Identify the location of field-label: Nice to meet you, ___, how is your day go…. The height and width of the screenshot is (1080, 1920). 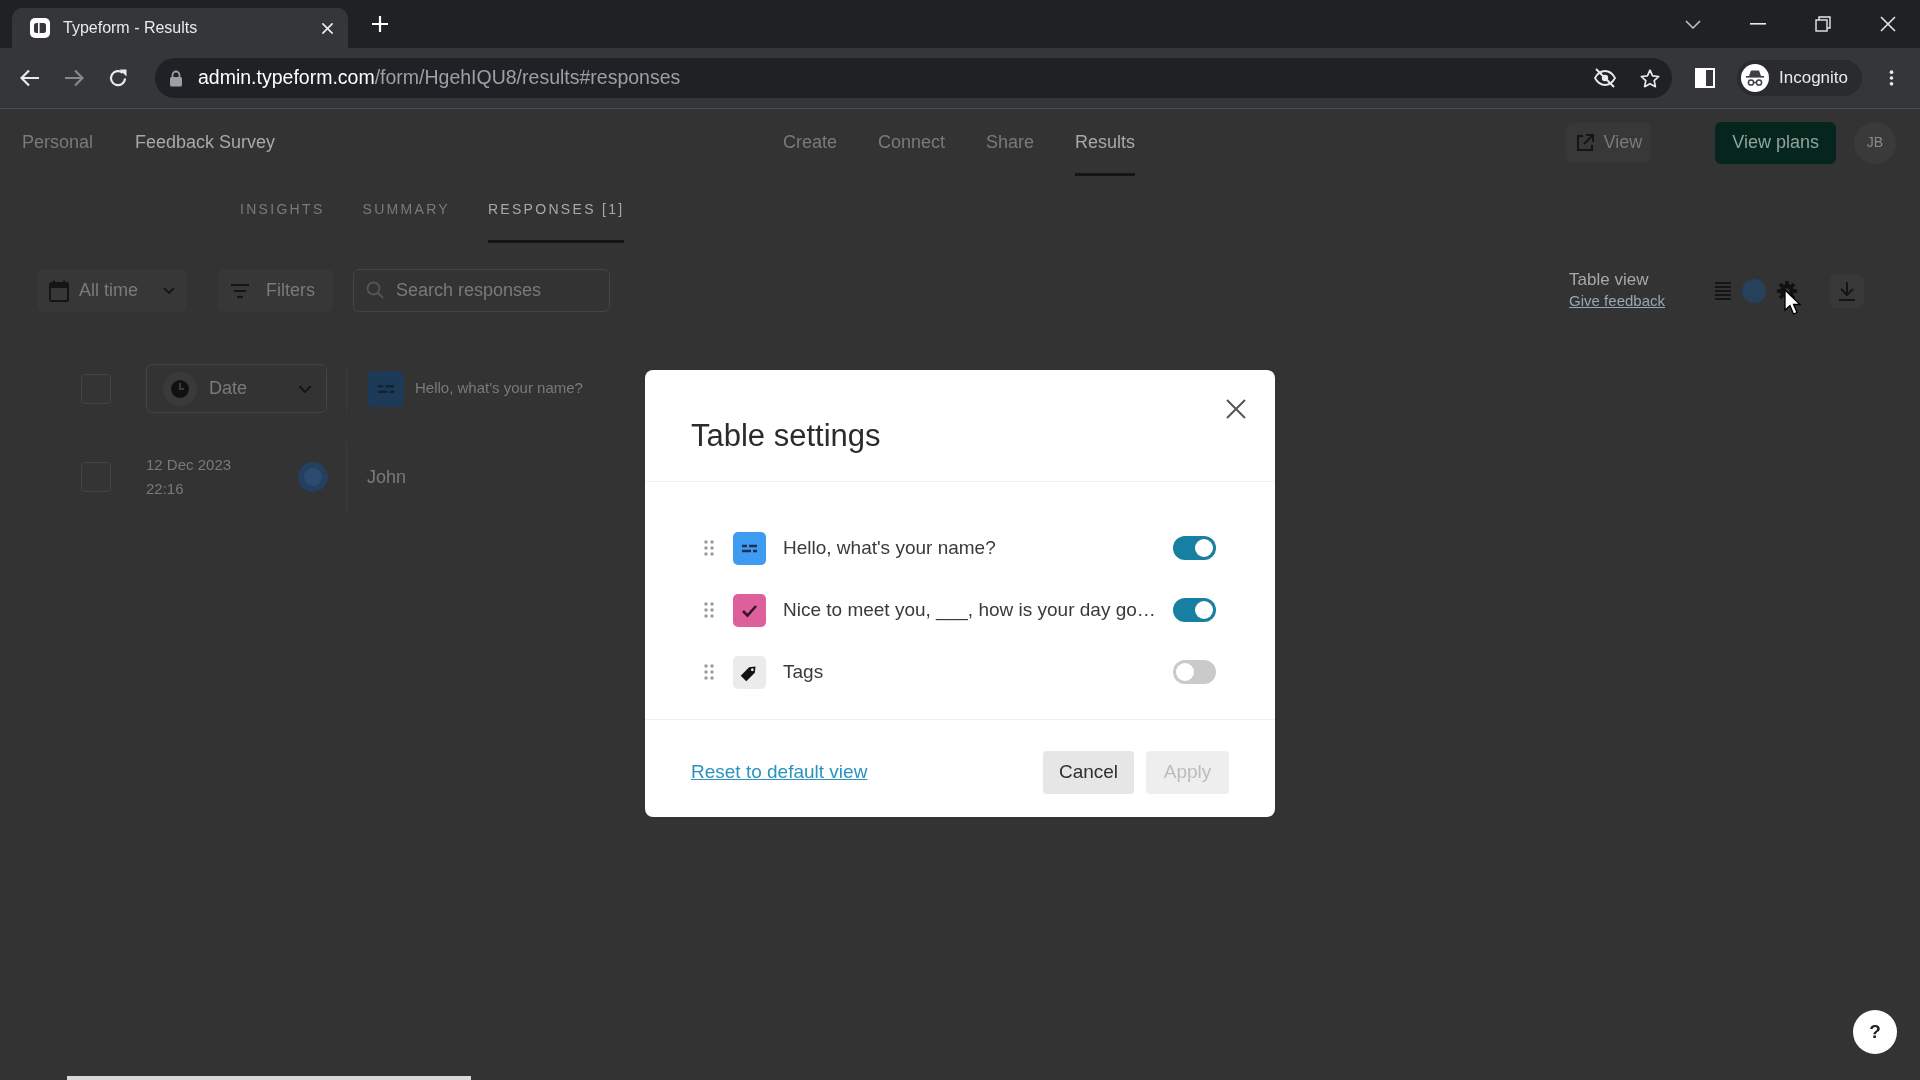
(970, 610).